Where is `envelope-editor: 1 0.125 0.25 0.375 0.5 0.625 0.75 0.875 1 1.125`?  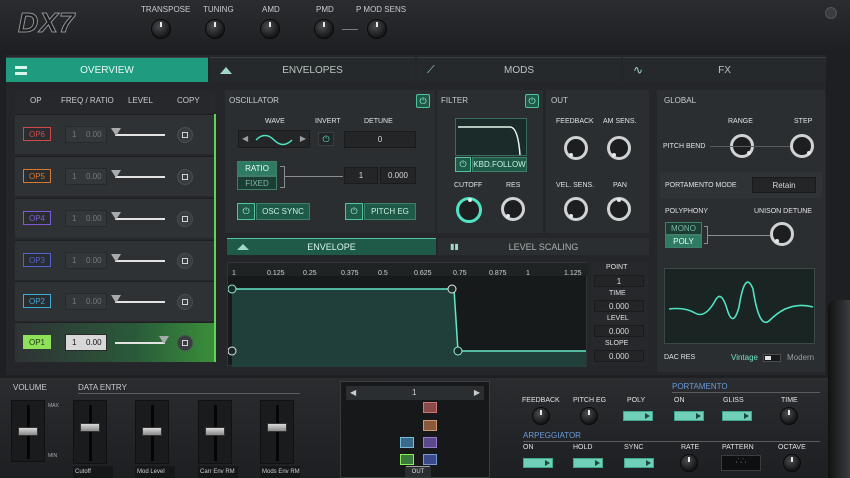
envelope-editor: 1 0.125 0.25 0.375 0.5 0.625 0.75 0.875 1 1.125 is located at coordinates (407, 314).